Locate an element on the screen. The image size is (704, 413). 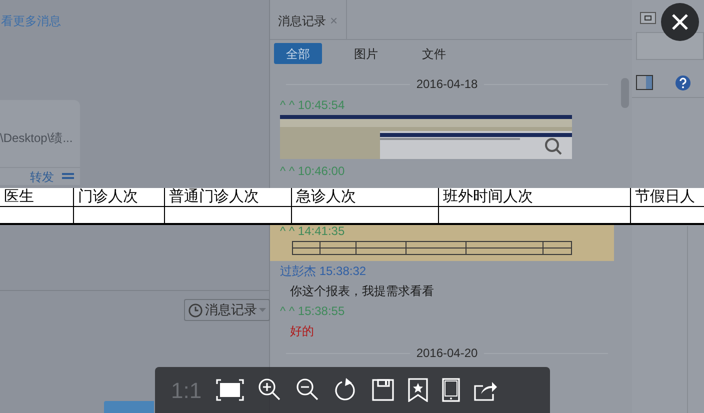
rotate-icon is located at coordinates (346, 390).